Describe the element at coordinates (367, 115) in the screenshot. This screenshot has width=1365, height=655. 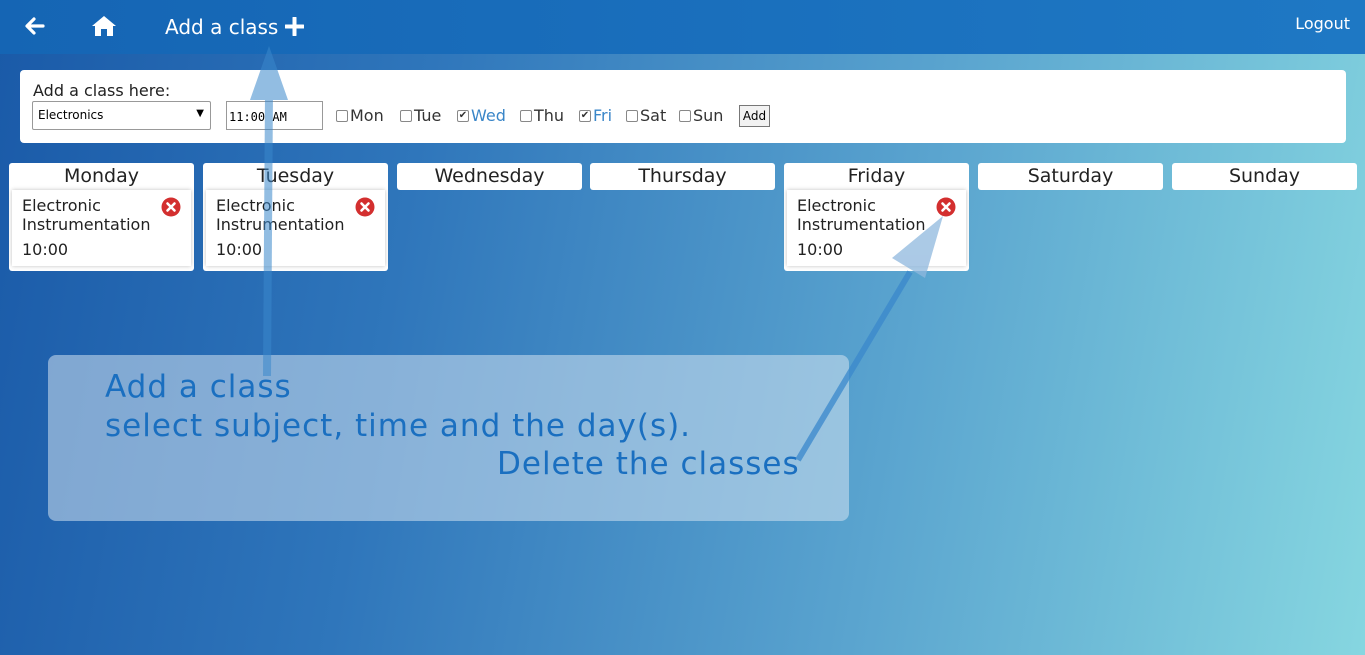
I see `day-checkbox-label: Mon` at that location.